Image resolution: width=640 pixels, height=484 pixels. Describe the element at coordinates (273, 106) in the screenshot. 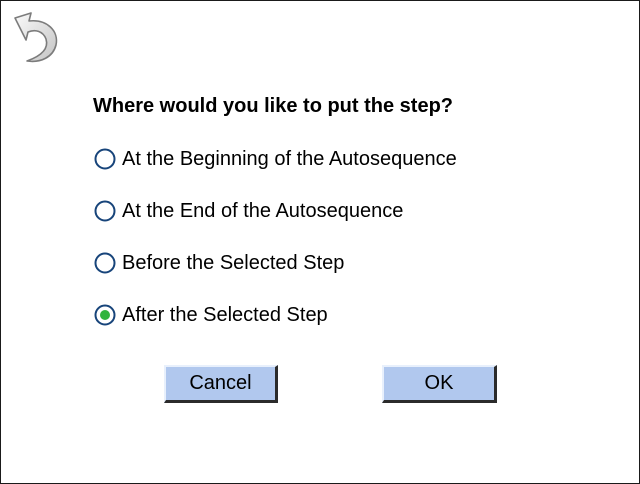

I see `question-heading: Where would you like to put the step?` at that location.